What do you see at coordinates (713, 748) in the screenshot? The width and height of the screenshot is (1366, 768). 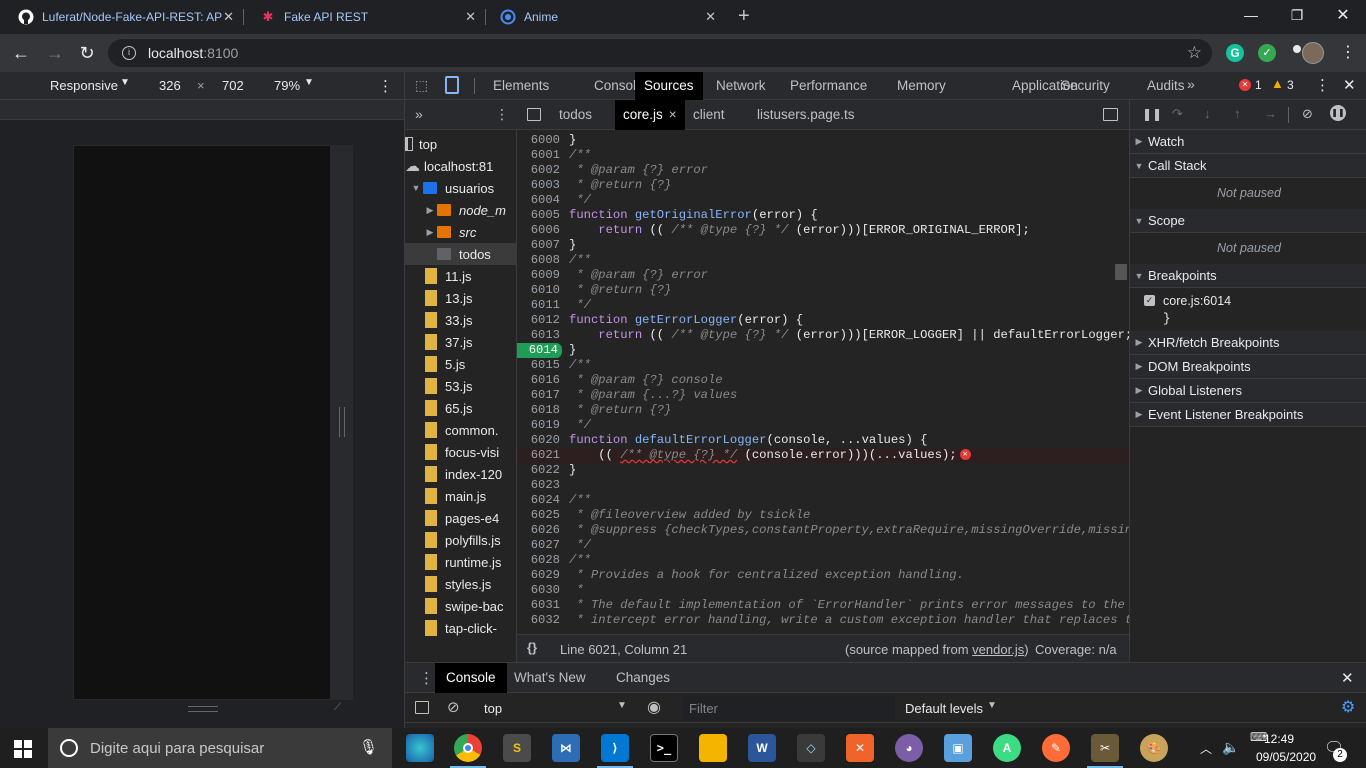 I see `file-explorer-icon` at bounding box center [713, 748].